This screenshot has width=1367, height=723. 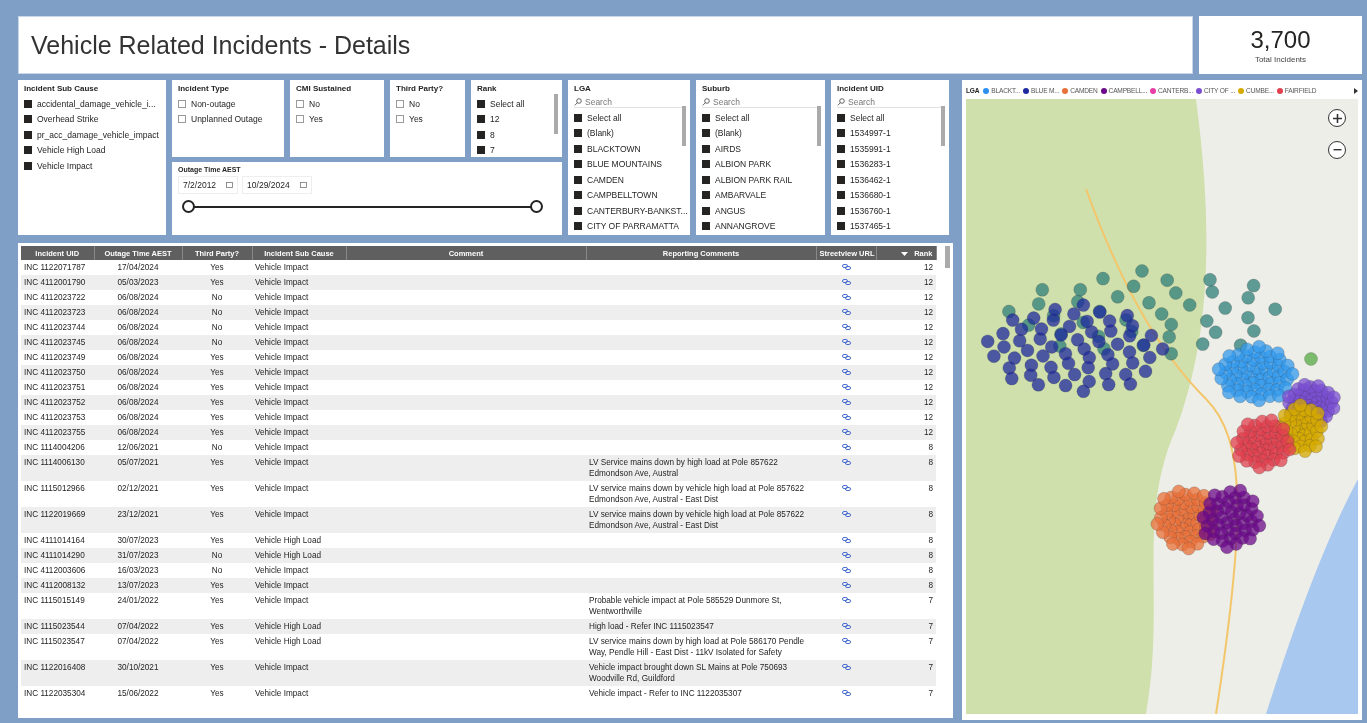 What do you see at coordinates (208, 185) in the screenshot?
I see `date-field: 7/2/2012` at bounding box center [208, 185].